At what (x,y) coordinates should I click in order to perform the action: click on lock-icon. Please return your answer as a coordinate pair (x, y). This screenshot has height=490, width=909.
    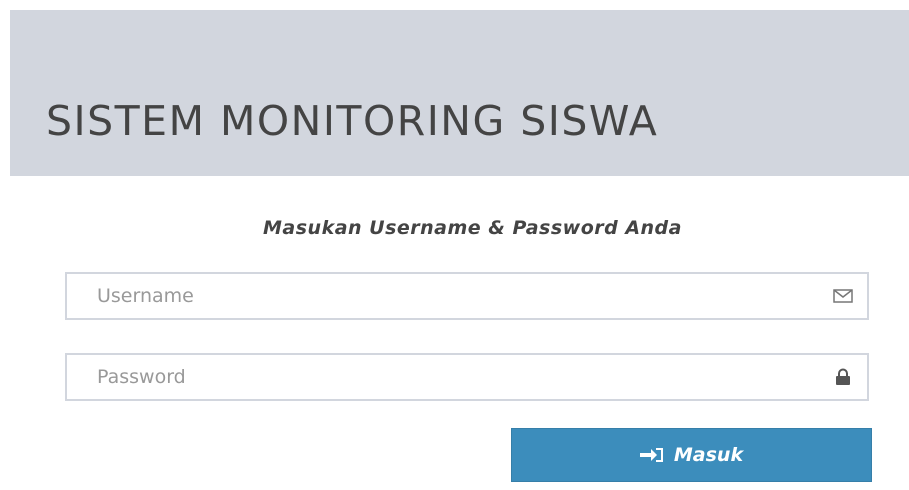
    Looking at the image, I should click on (843, 377).